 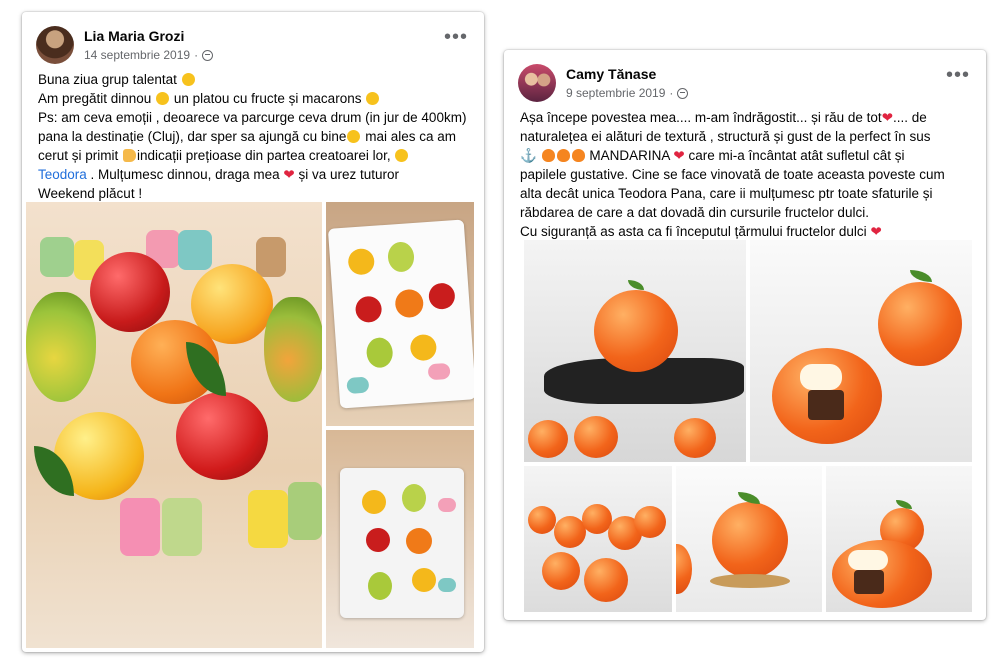 I want to click on author-name: Lia Maria Grozi, so click(x=134, y=36).